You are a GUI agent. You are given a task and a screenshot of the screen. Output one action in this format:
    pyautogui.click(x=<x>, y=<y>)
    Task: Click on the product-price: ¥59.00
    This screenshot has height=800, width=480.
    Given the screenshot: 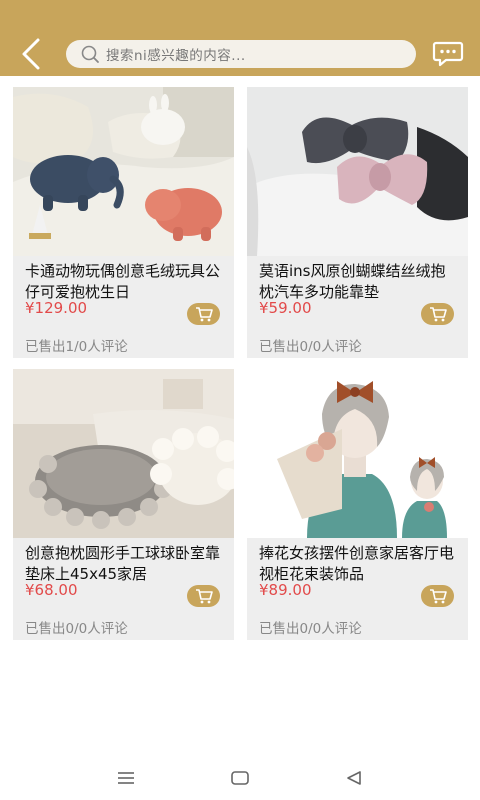 What is the action you would take?
    pyautogui.click(x=285, y=308)
    